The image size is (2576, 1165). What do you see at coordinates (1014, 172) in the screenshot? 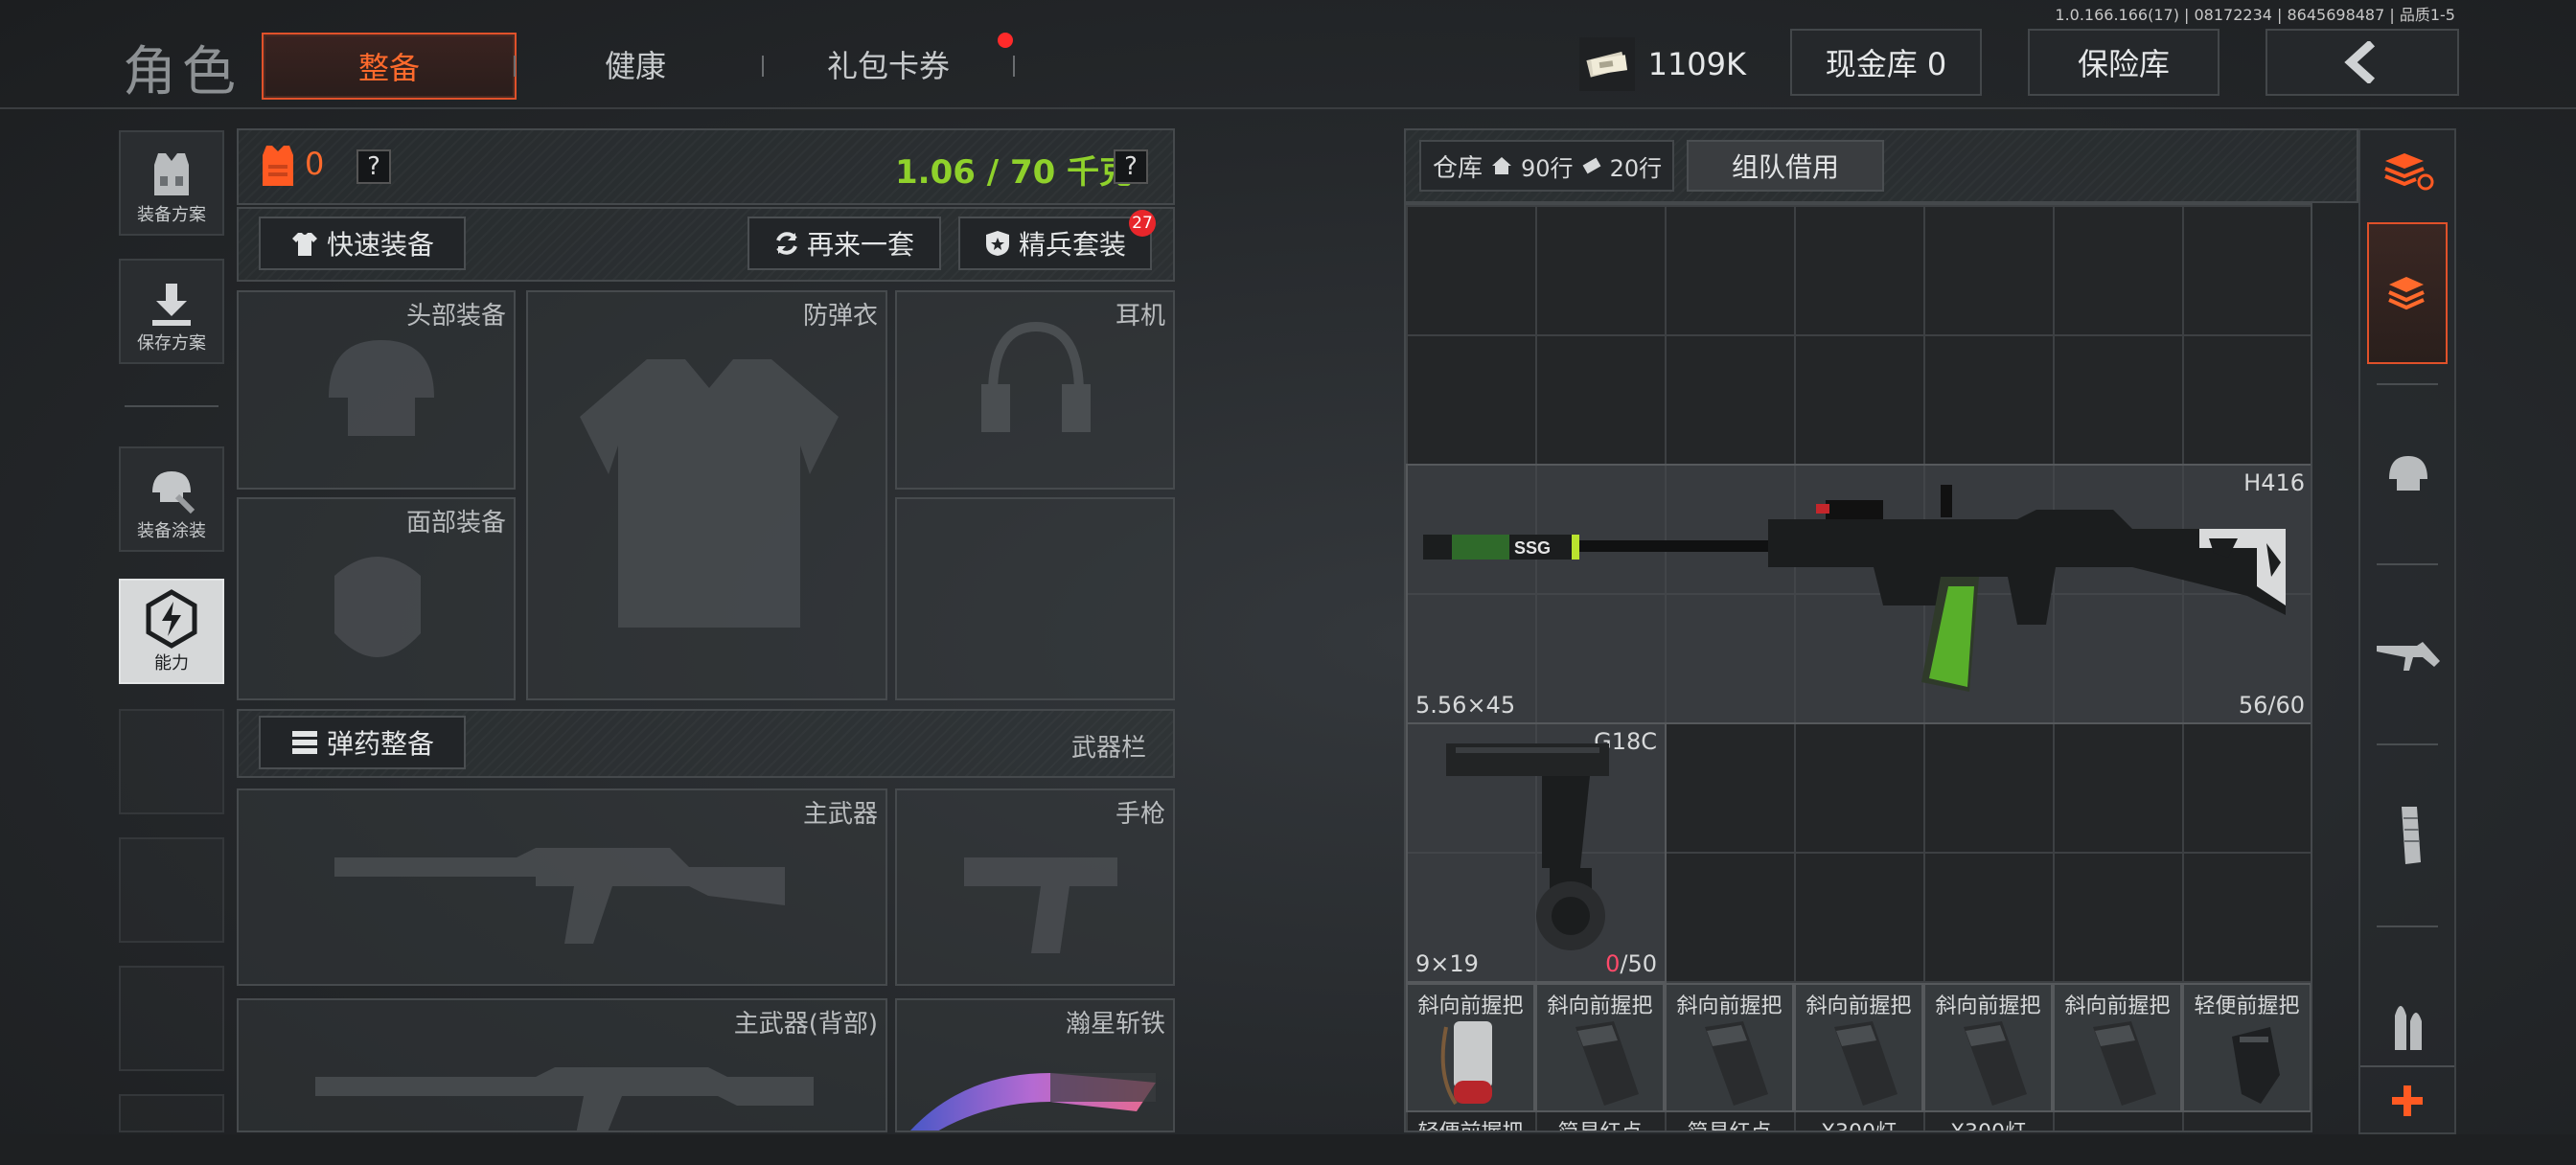
I see `weight-display: 1.06 / 70 千克` at bounding box center [1014, 172].